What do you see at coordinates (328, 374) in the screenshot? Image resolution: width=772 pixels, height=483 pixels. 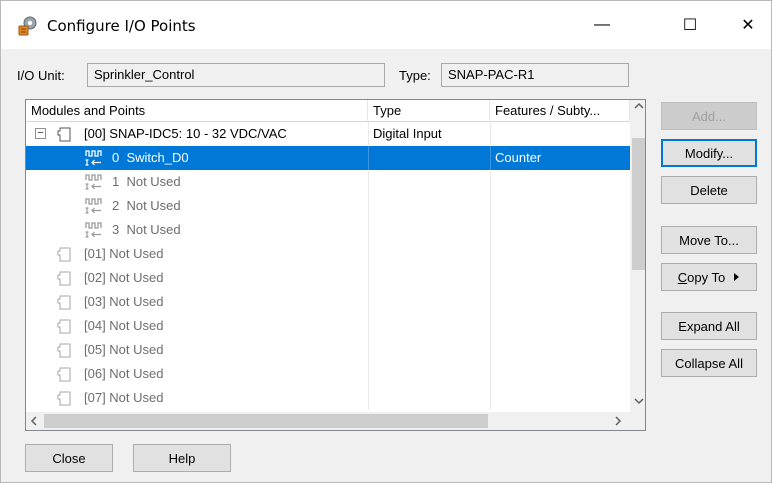 I see `table-row: [06] Not Used` at bounding box center [328, 374].